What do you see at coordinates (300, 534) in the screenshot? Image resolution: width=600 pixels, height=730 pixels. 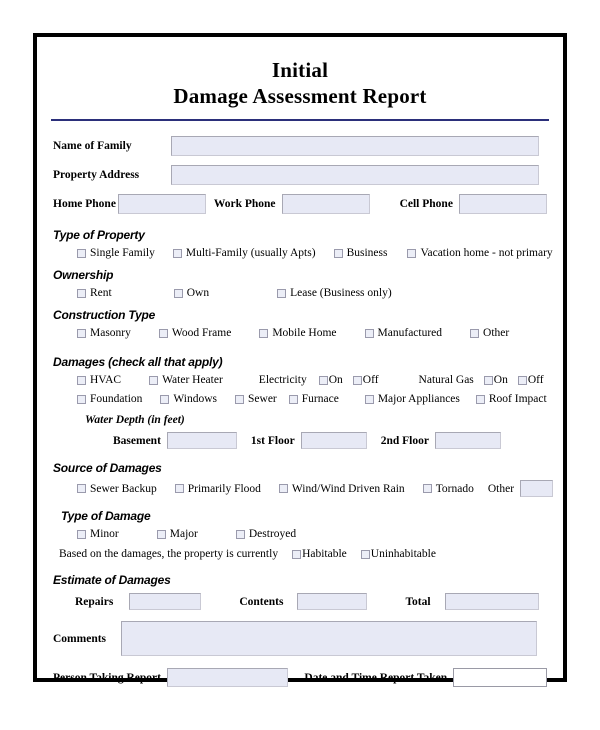 I see `type-of-damage-options: Minor Major Destroyed` at bounding box center [300, 534].